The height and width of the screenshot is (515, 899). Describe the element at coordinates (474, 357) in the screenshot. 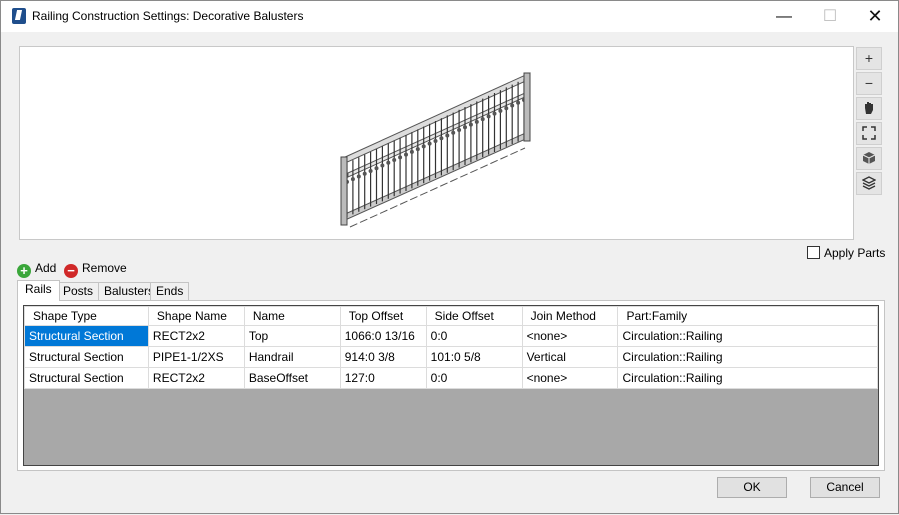

I see `cell-side-offset: 101:0 5/8` at that location.